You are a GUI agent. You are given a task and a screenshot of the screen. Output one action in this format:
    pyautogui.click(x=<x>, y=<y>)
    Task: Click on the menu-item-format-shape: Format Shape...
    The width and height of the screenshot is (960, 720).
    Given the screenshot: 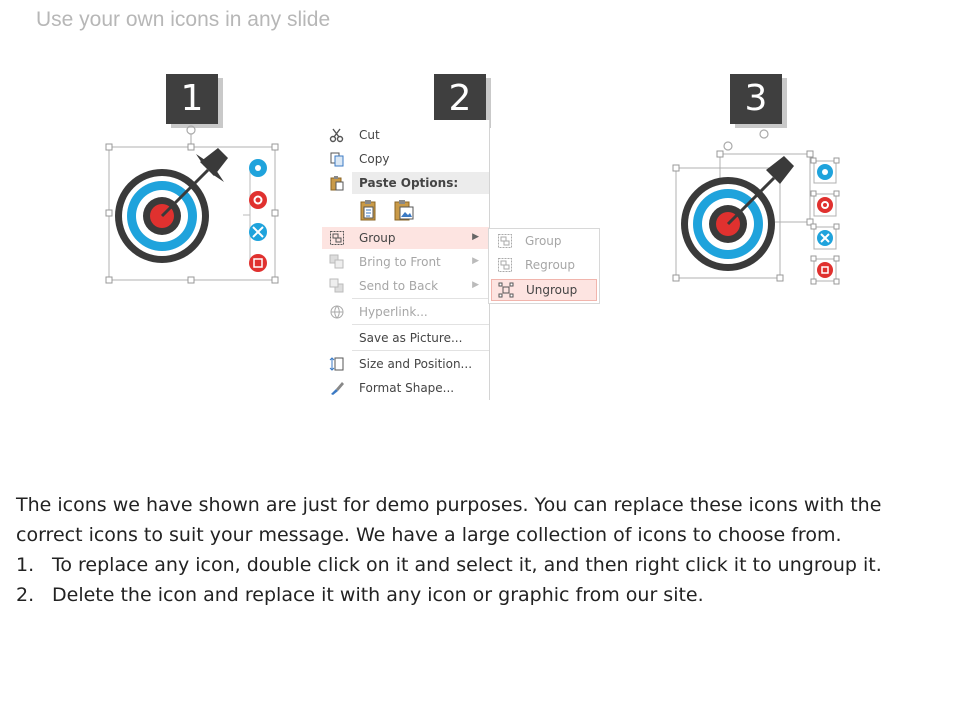 What is the action you would take?
    pyautogui.click(x=405, y=388)
    